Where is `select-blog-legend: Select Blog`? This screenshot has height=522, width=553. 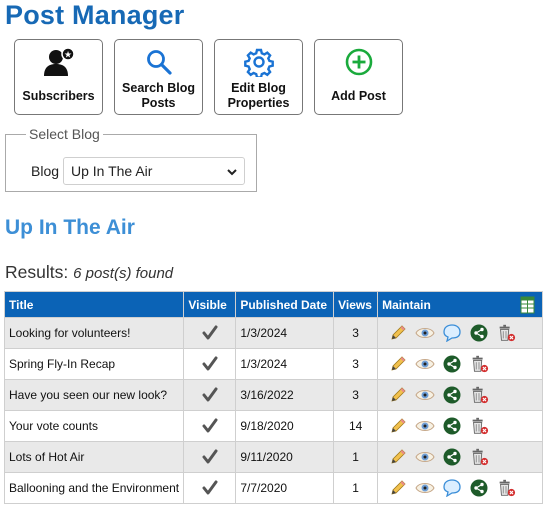 select-blog-legend: Select Blog is located at coordinates (64, 134).